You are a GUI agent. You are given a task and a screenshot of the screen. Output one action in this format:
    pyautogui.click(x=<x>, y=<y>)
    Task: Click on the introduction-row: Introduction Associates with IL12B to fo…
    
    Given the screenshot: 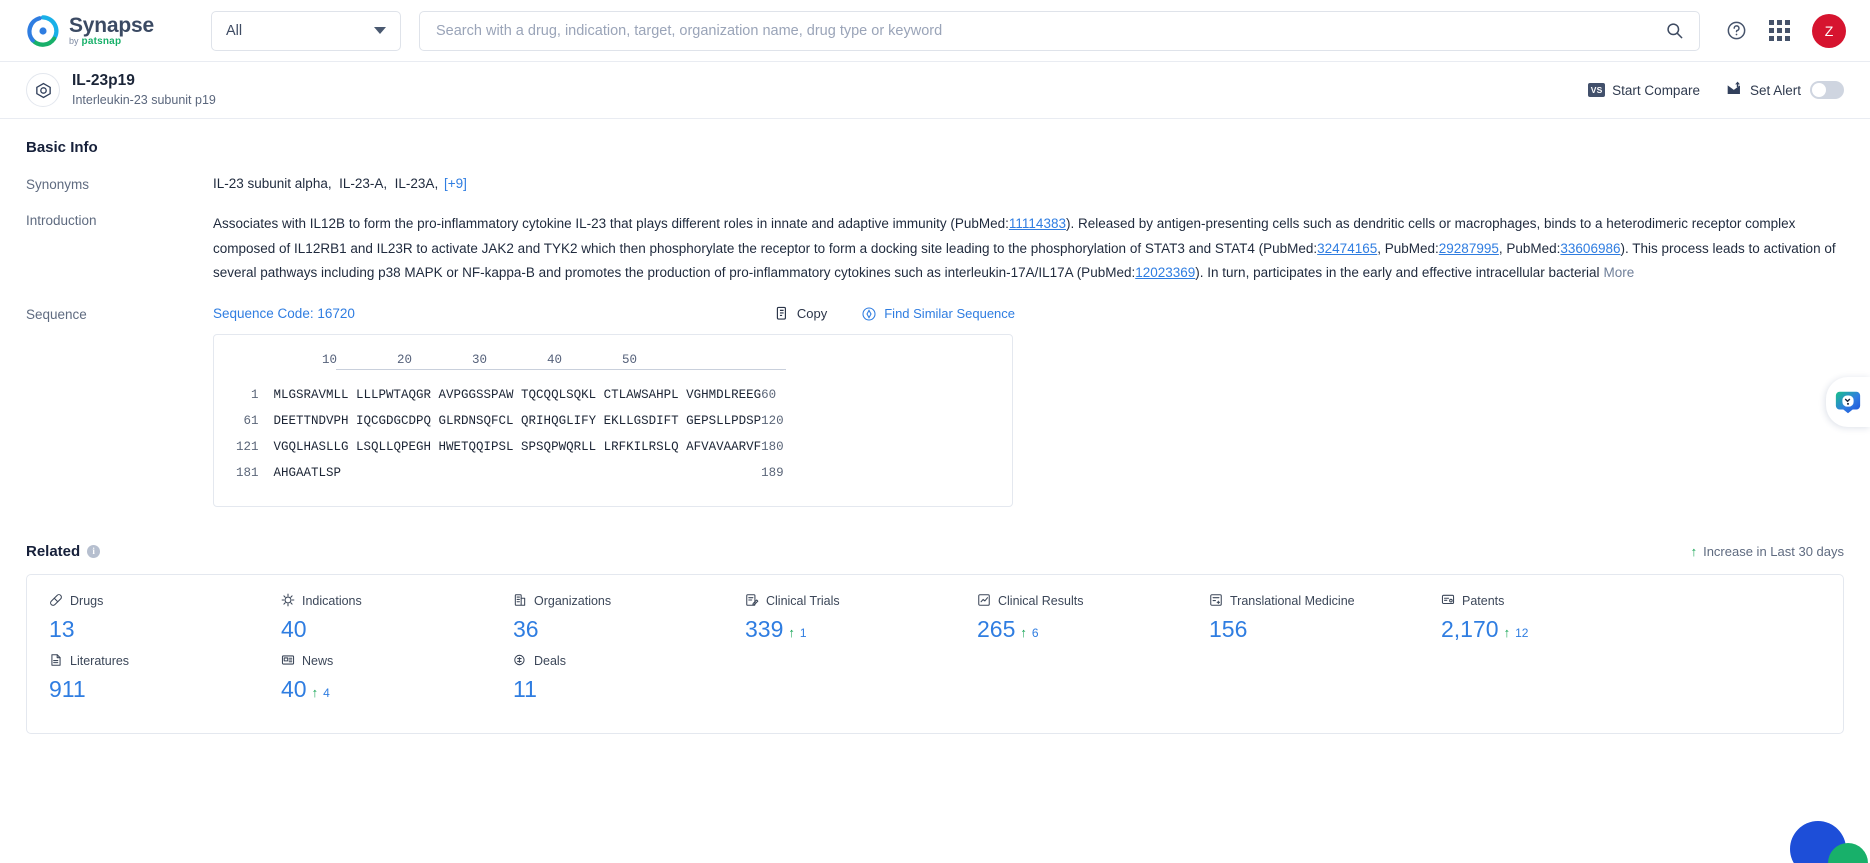 What is the action you would take?
    pyautogui.click(x=935, y=249)
    